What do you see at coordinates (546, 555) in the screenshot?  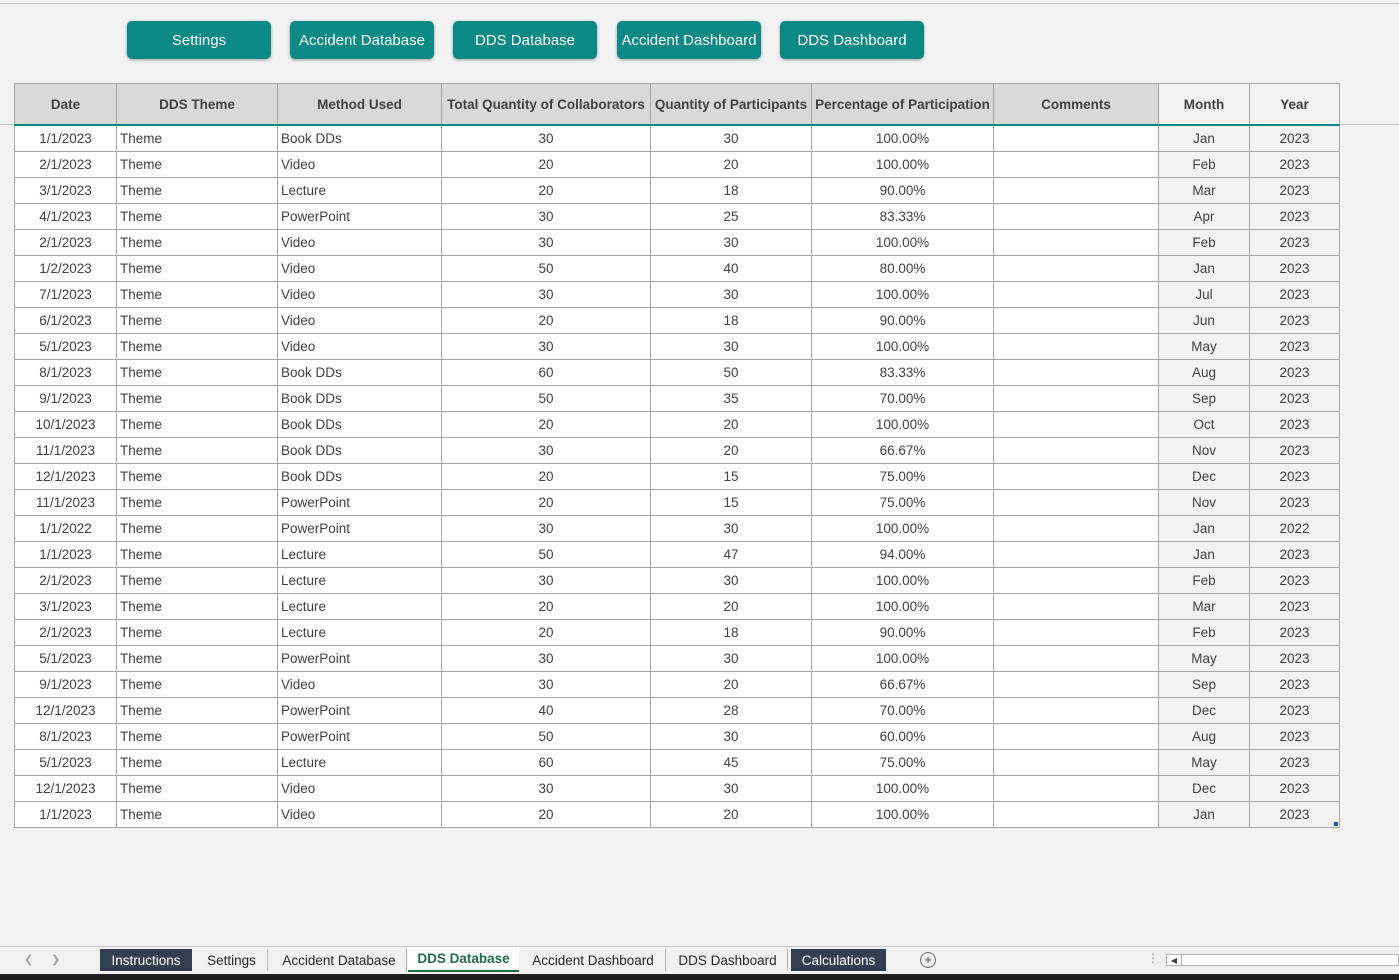 I see `cell-total-collaborators: 50` at bounding box center [546, 555].